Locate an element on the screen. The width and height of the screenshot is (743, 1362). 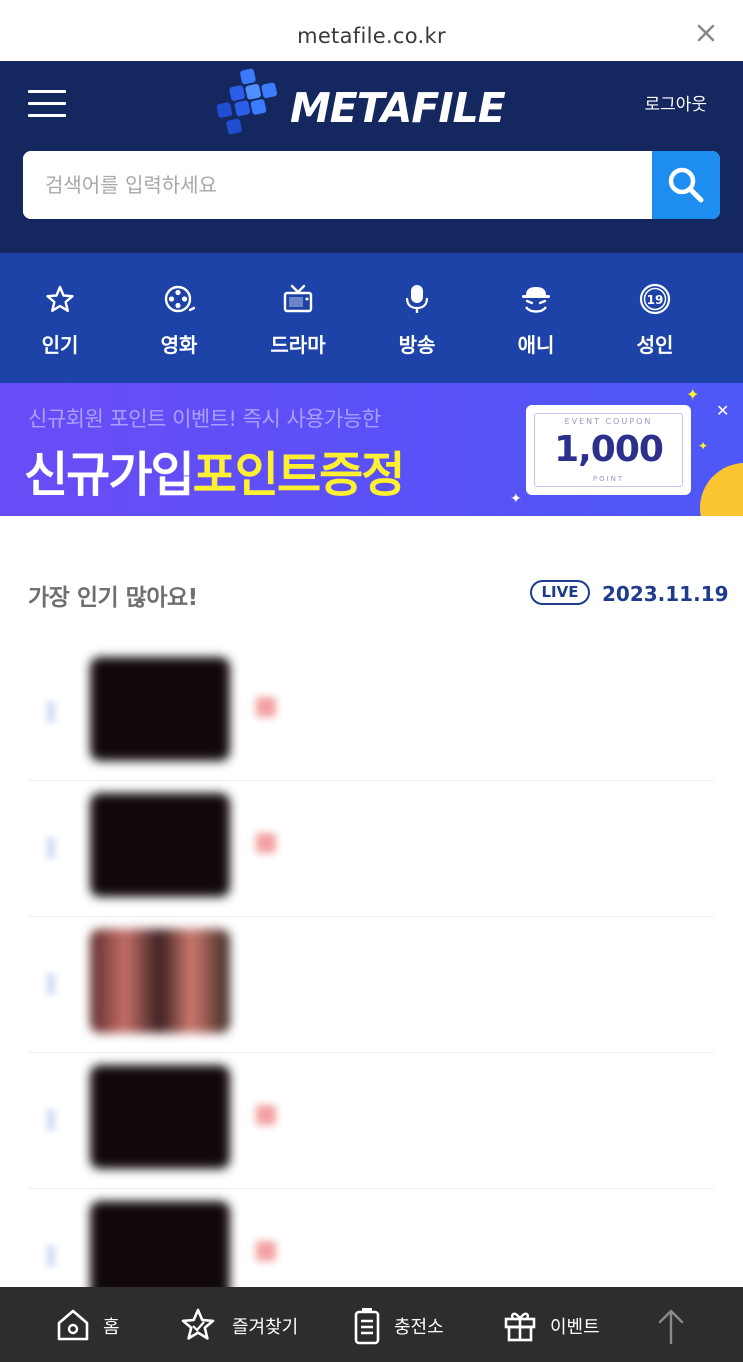
bottom-nav-home: 홈 is located at coordinates (95, 1324).